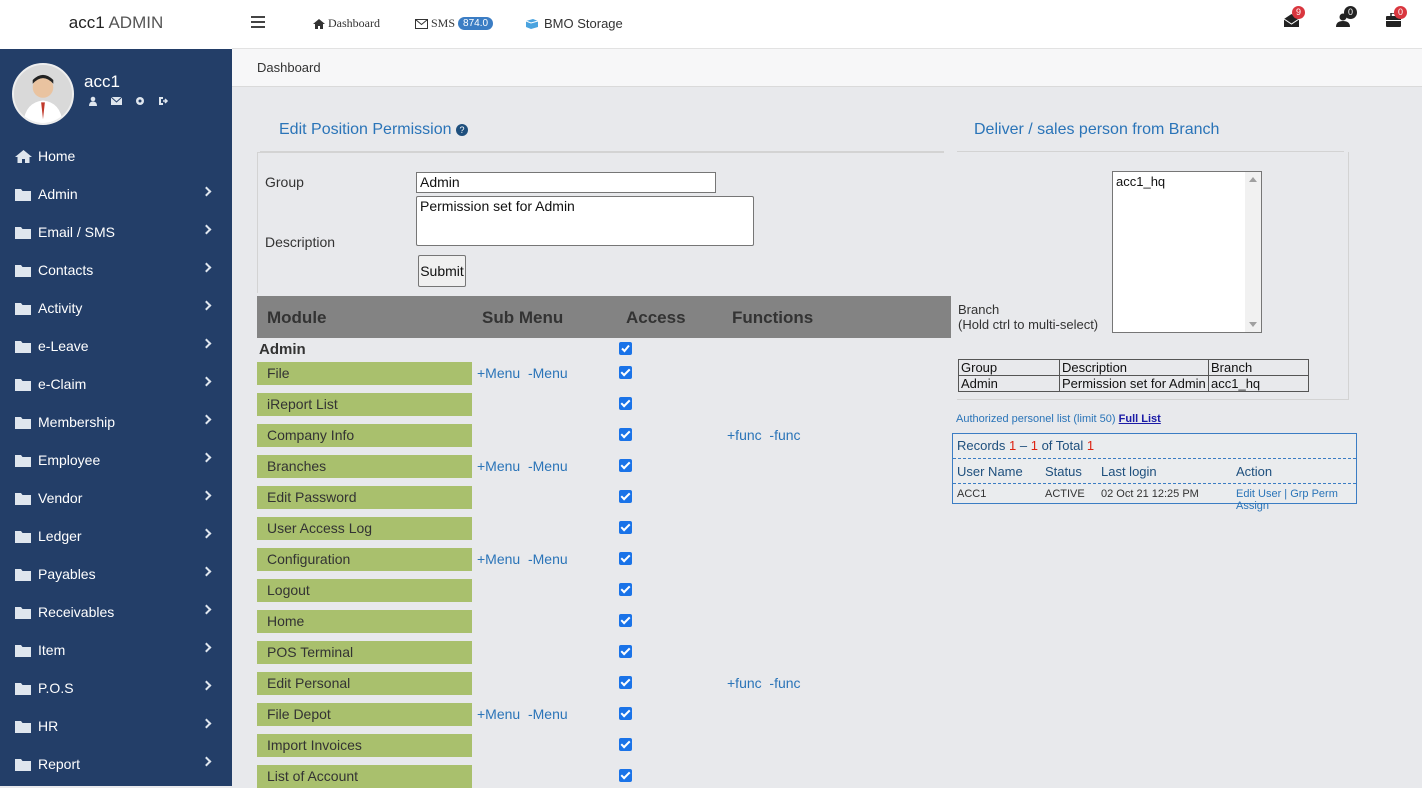 The image size is (1422, 788). What do you see at coordinates (364, 590) in the screenshot?
I see `module-name: Logout` at bounding box center [364, 590].